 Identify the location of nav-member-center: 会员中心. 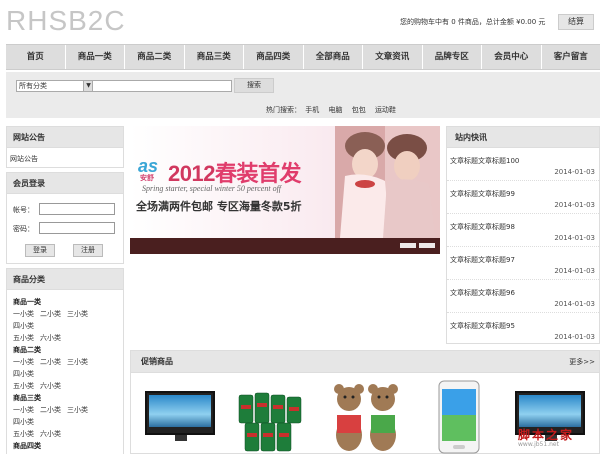
(512, 57).